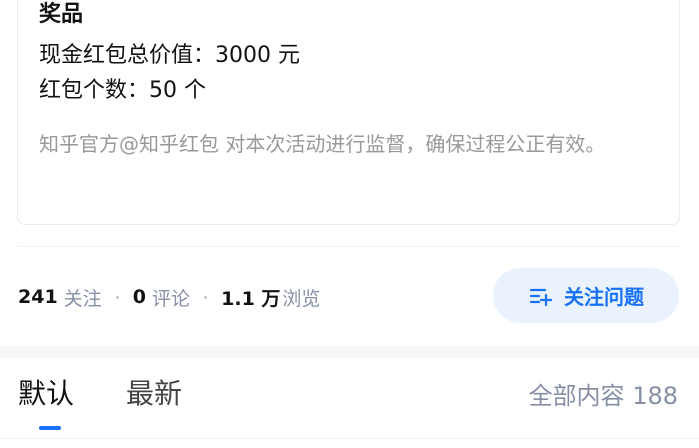 The image size is (699, 448). I want to click on content-count: 全部内容 188, so click(603, 396).